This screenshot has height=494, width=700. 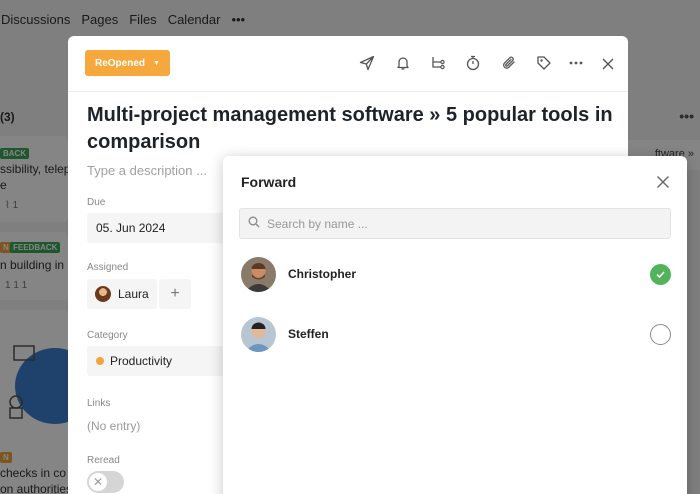 I want to click on toggle-off-icon: ✕, so click(x=98, y=482).